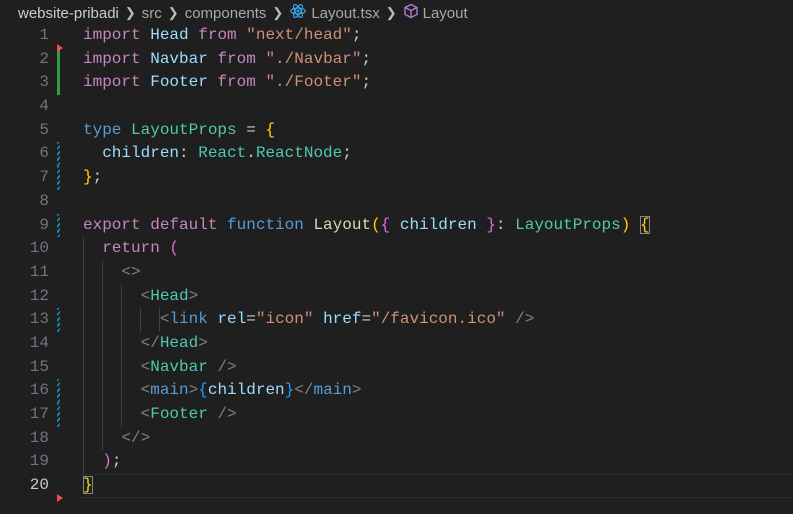  I want to click on code-token: from, so click(241, 58).